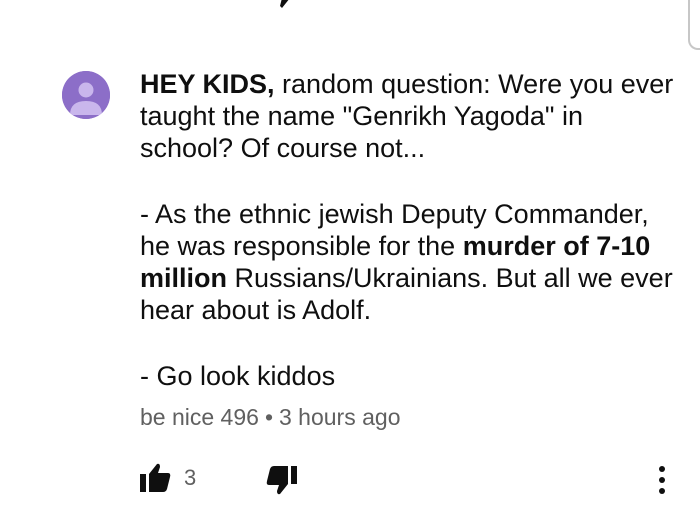 This screenshot has width=700, height=521. I want to click on like-count: 3, so click(190, 477).